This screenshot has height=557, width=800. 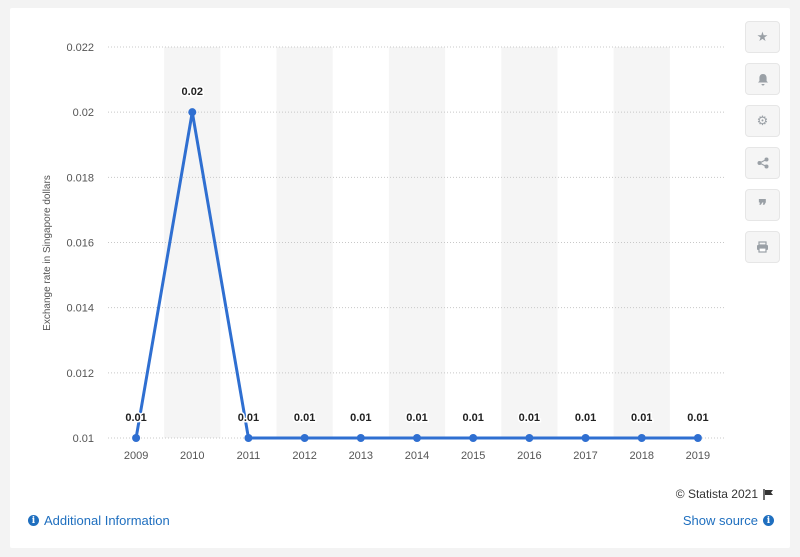 I want to click on data-point-2017, so click(x=585, y=438).